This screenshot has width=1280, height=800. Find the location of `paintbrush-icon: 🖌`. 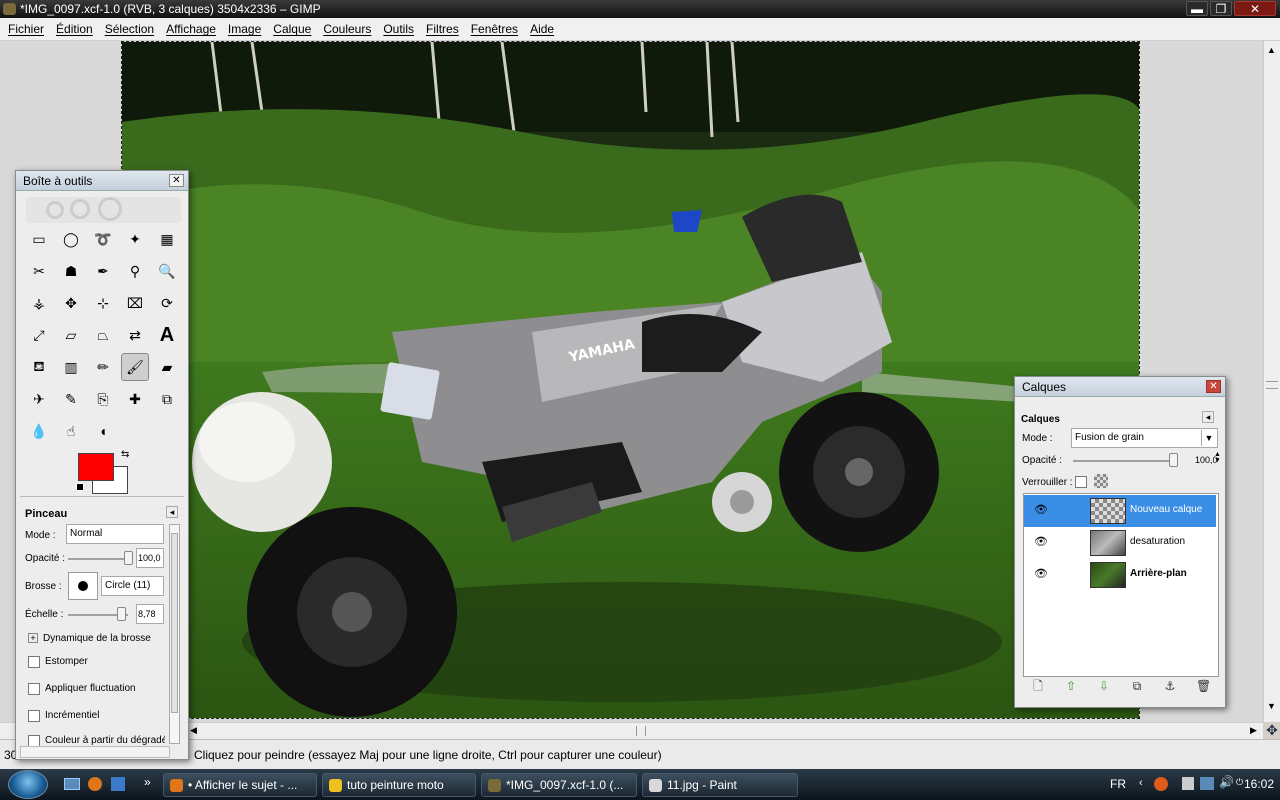

paintbrush-icon: 🖌 is located at coordinates (135, 367).